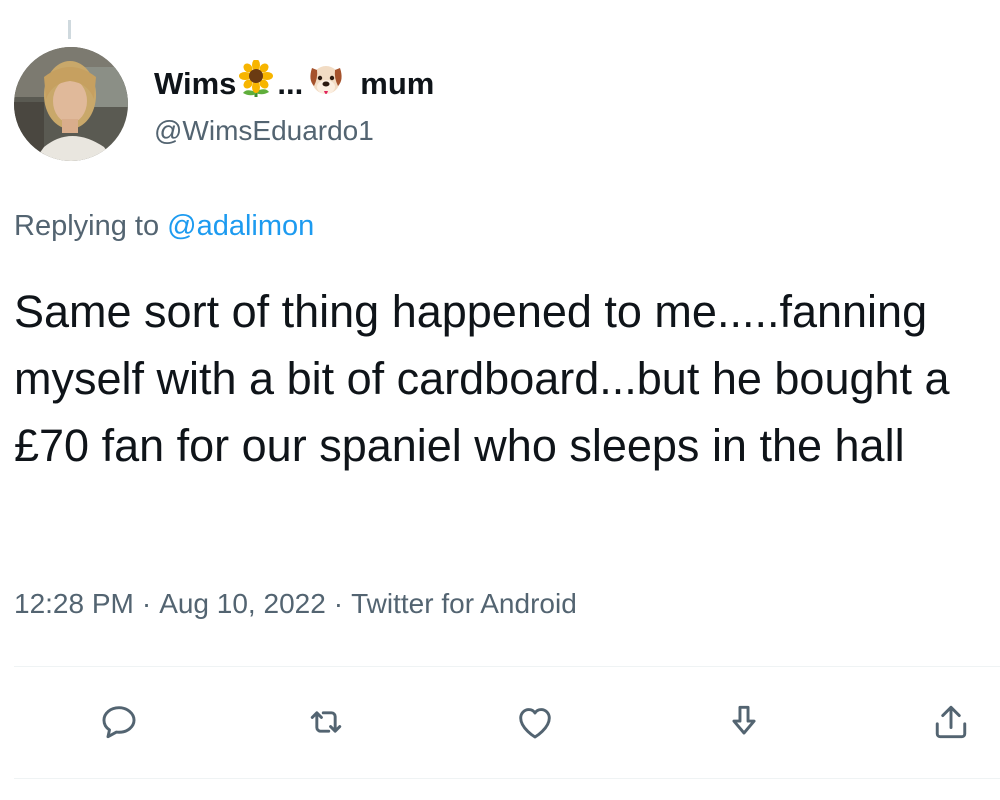  I want to click on replying-to-label: Replying to, so click(87, 226).